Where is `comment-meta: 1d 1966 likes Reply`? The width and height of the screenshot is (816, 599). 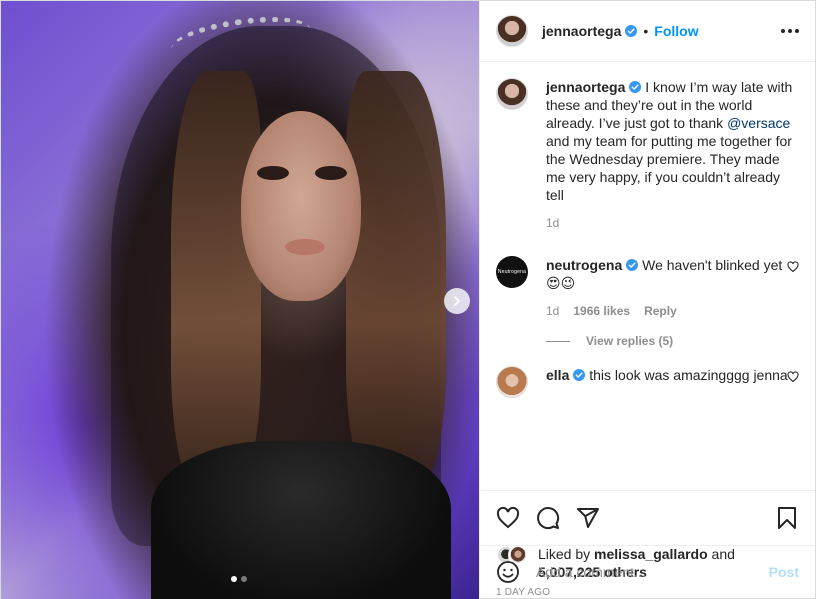
comment-meta: 1d 1966 likes Reply is located at coordinates (672, 311).